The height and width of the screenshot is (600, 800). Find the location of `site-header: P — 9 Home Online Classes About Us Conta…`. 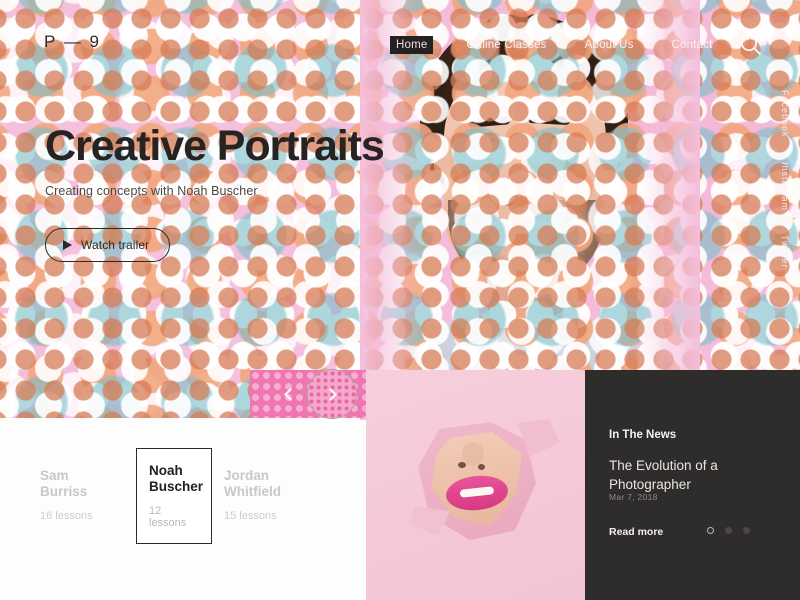

site-header: P — 9 Home Online Classes About Us Conta… is located at coordinates (400, 43).